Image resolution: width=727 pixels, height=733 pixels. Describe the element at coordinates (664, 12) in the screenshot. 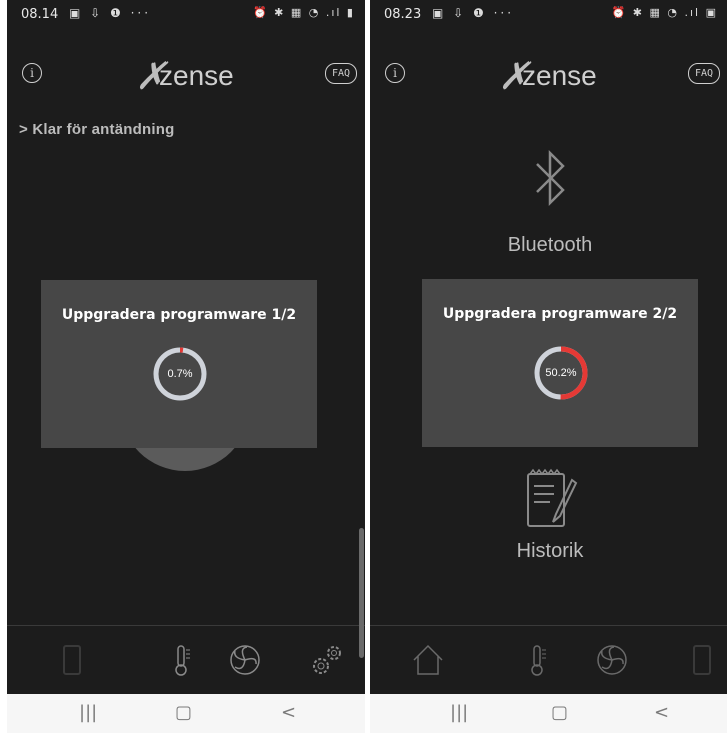

I see `system-status-icons: ⏰ ✱ ▦ ◔ .ıl ▣` at that location.